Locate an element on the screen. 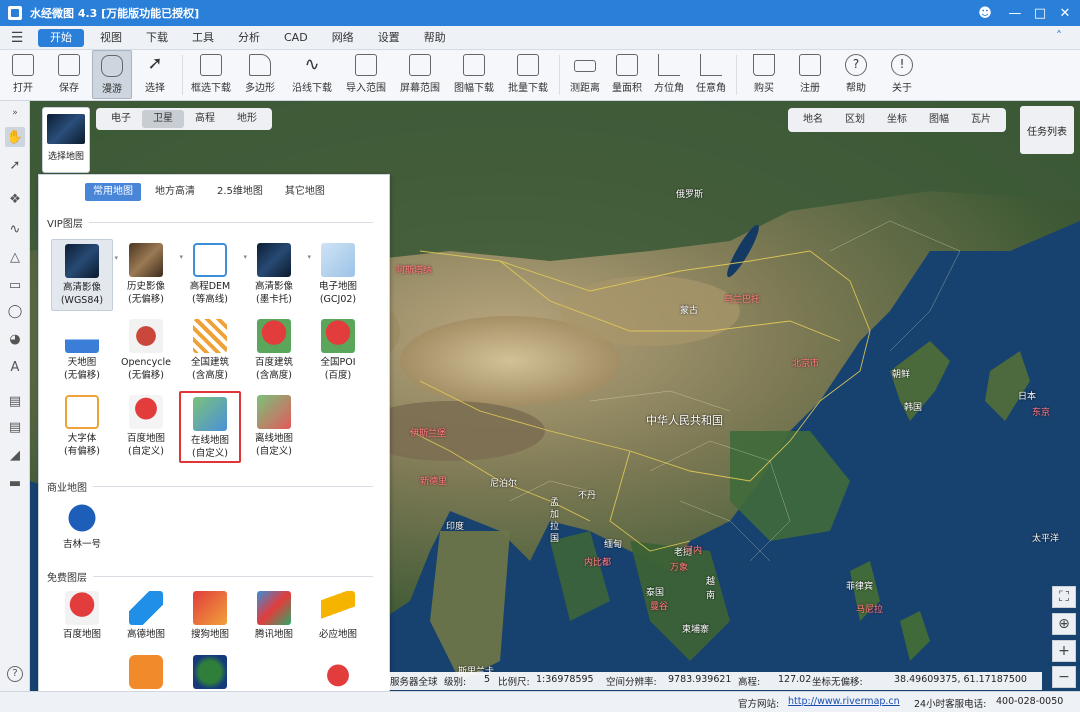 This screenshot has width=1080, height=712. menu-tab-network: 网络 is located at coordinates (343, 38).